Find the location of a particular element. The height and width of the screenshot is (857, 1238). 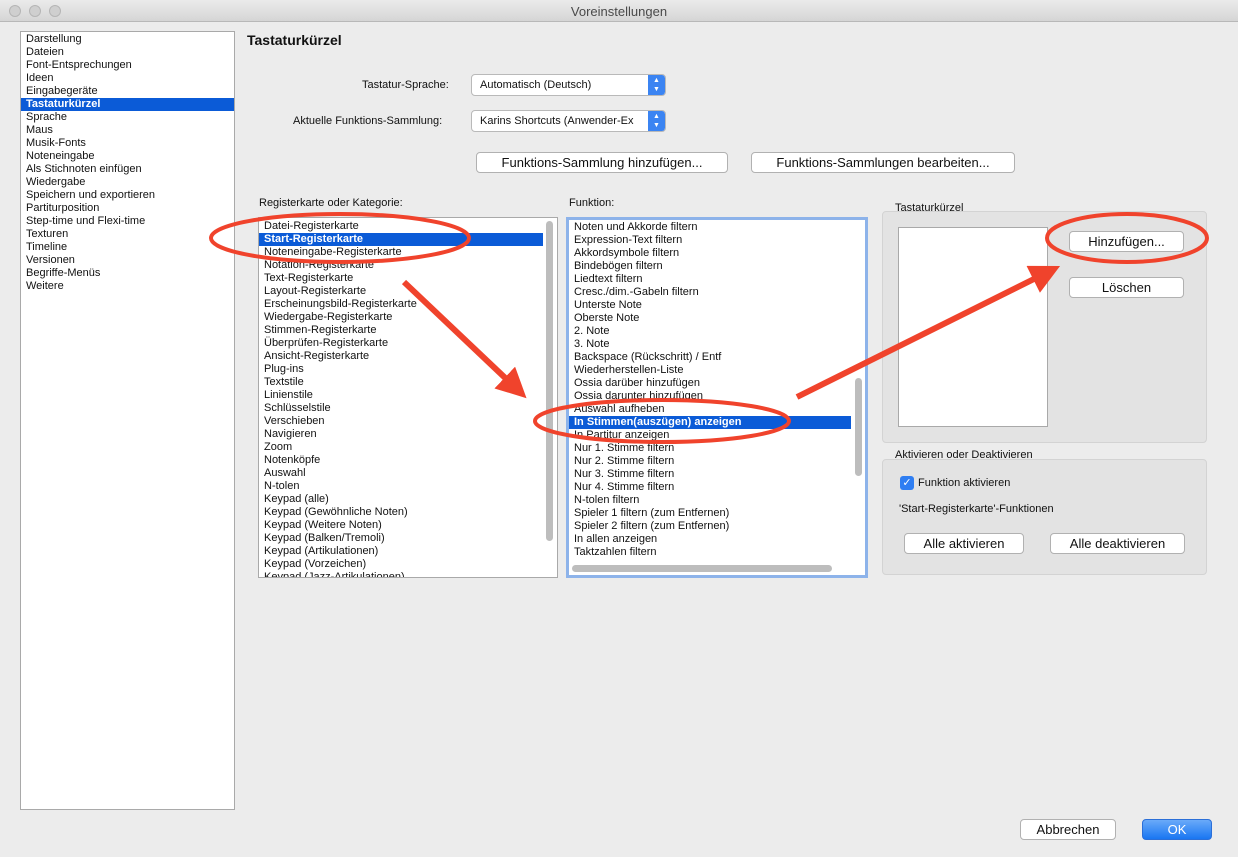

arrow-to-function is located at coordinates (464, 339).